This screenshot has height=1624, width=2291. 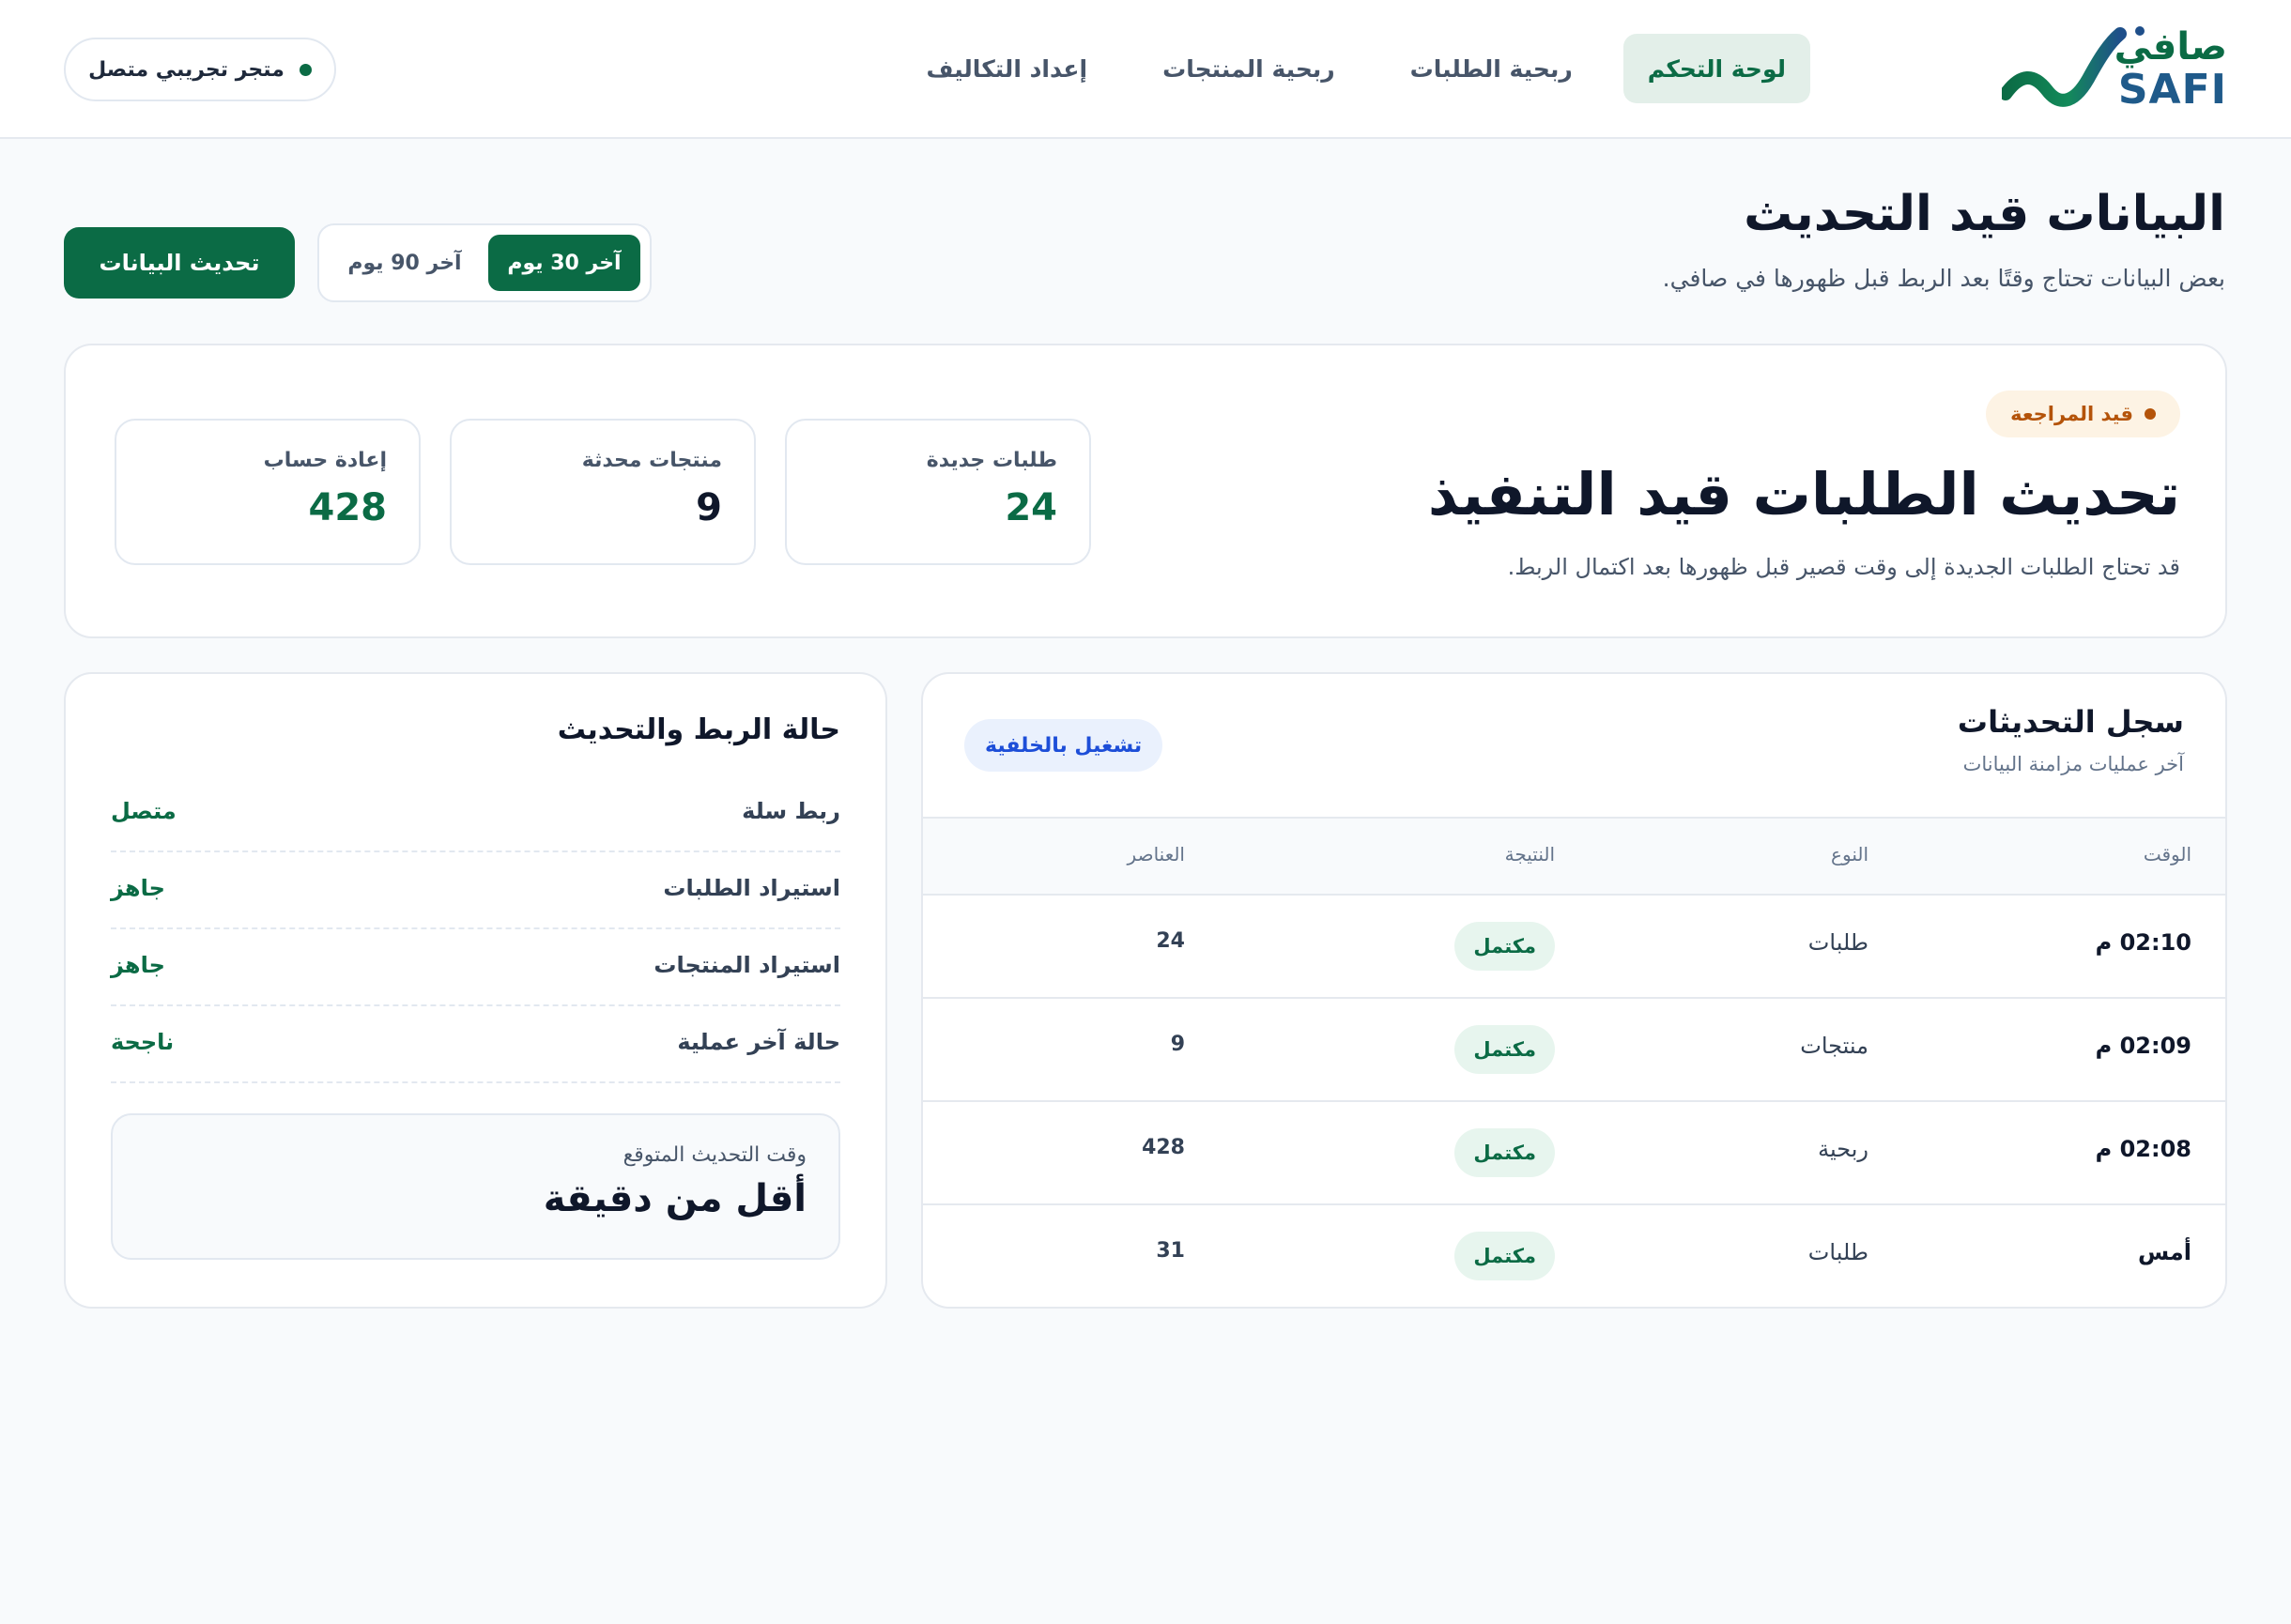 I want to click on log-title: سجل التحديثات, so click(x=2070, y=722).